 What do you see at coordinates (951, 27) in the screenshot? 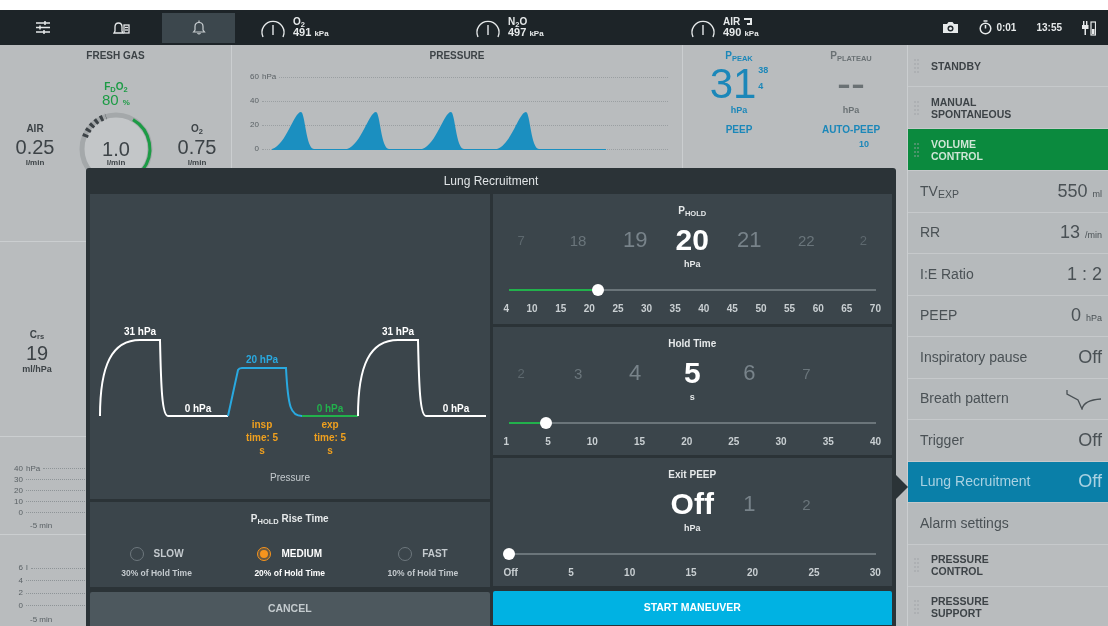
I see `camera-button` at bounding box center [951, 27].